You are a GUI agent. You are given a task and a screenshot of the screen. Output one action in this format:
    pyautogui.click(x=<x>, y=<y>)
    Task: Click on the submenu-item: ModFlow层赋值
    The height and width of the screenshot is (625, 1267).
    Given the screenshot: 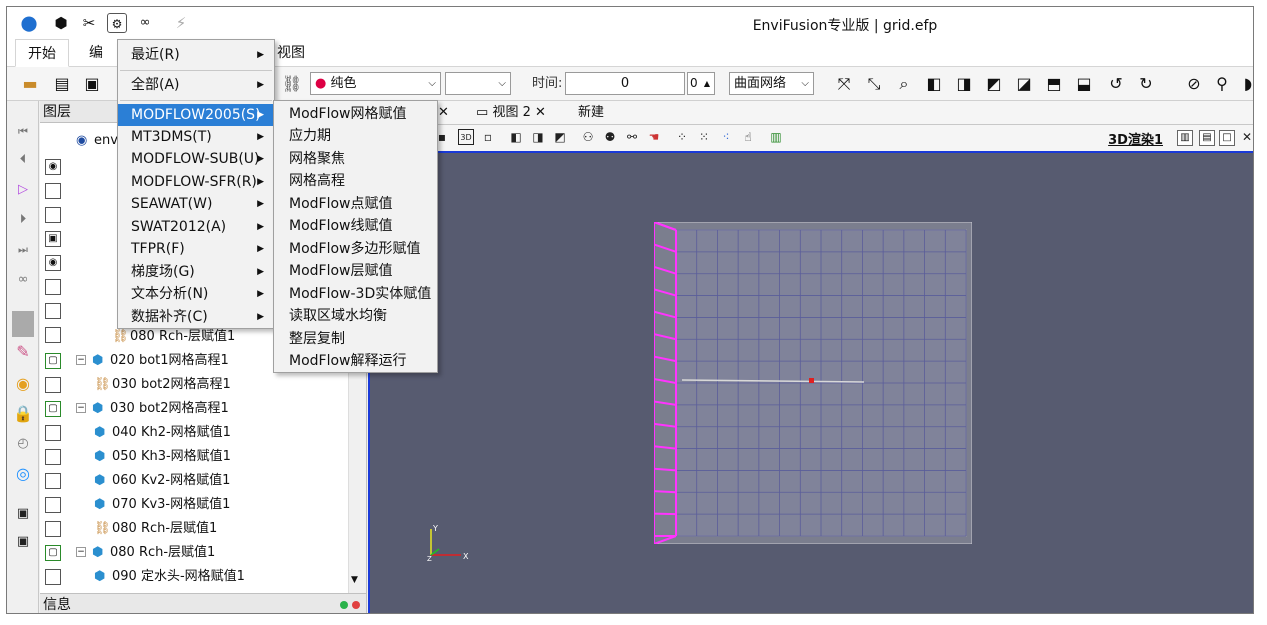 What is the action you would take?
    pyautogui.click(x=355, y=271)
    